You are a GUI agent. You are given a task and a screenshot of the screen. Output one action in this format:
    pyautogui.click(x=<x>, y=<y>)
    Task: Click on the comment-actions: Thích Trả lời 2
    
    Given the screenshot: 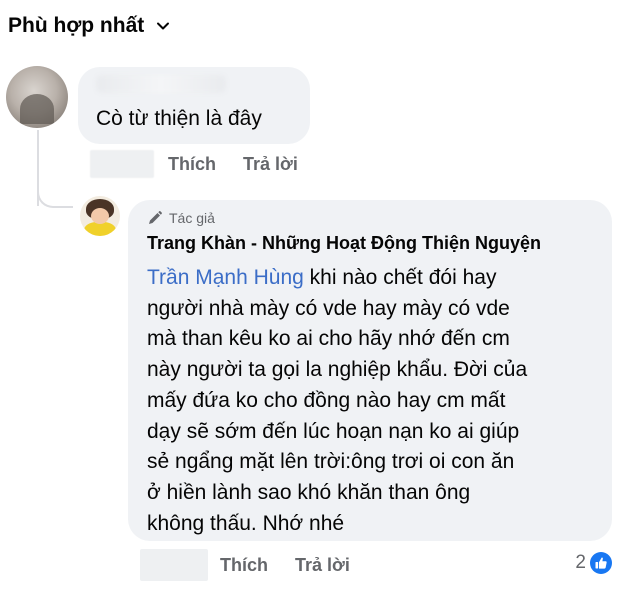 What is the action you would take?
    pyautogui.click(x=376, y=565)
    